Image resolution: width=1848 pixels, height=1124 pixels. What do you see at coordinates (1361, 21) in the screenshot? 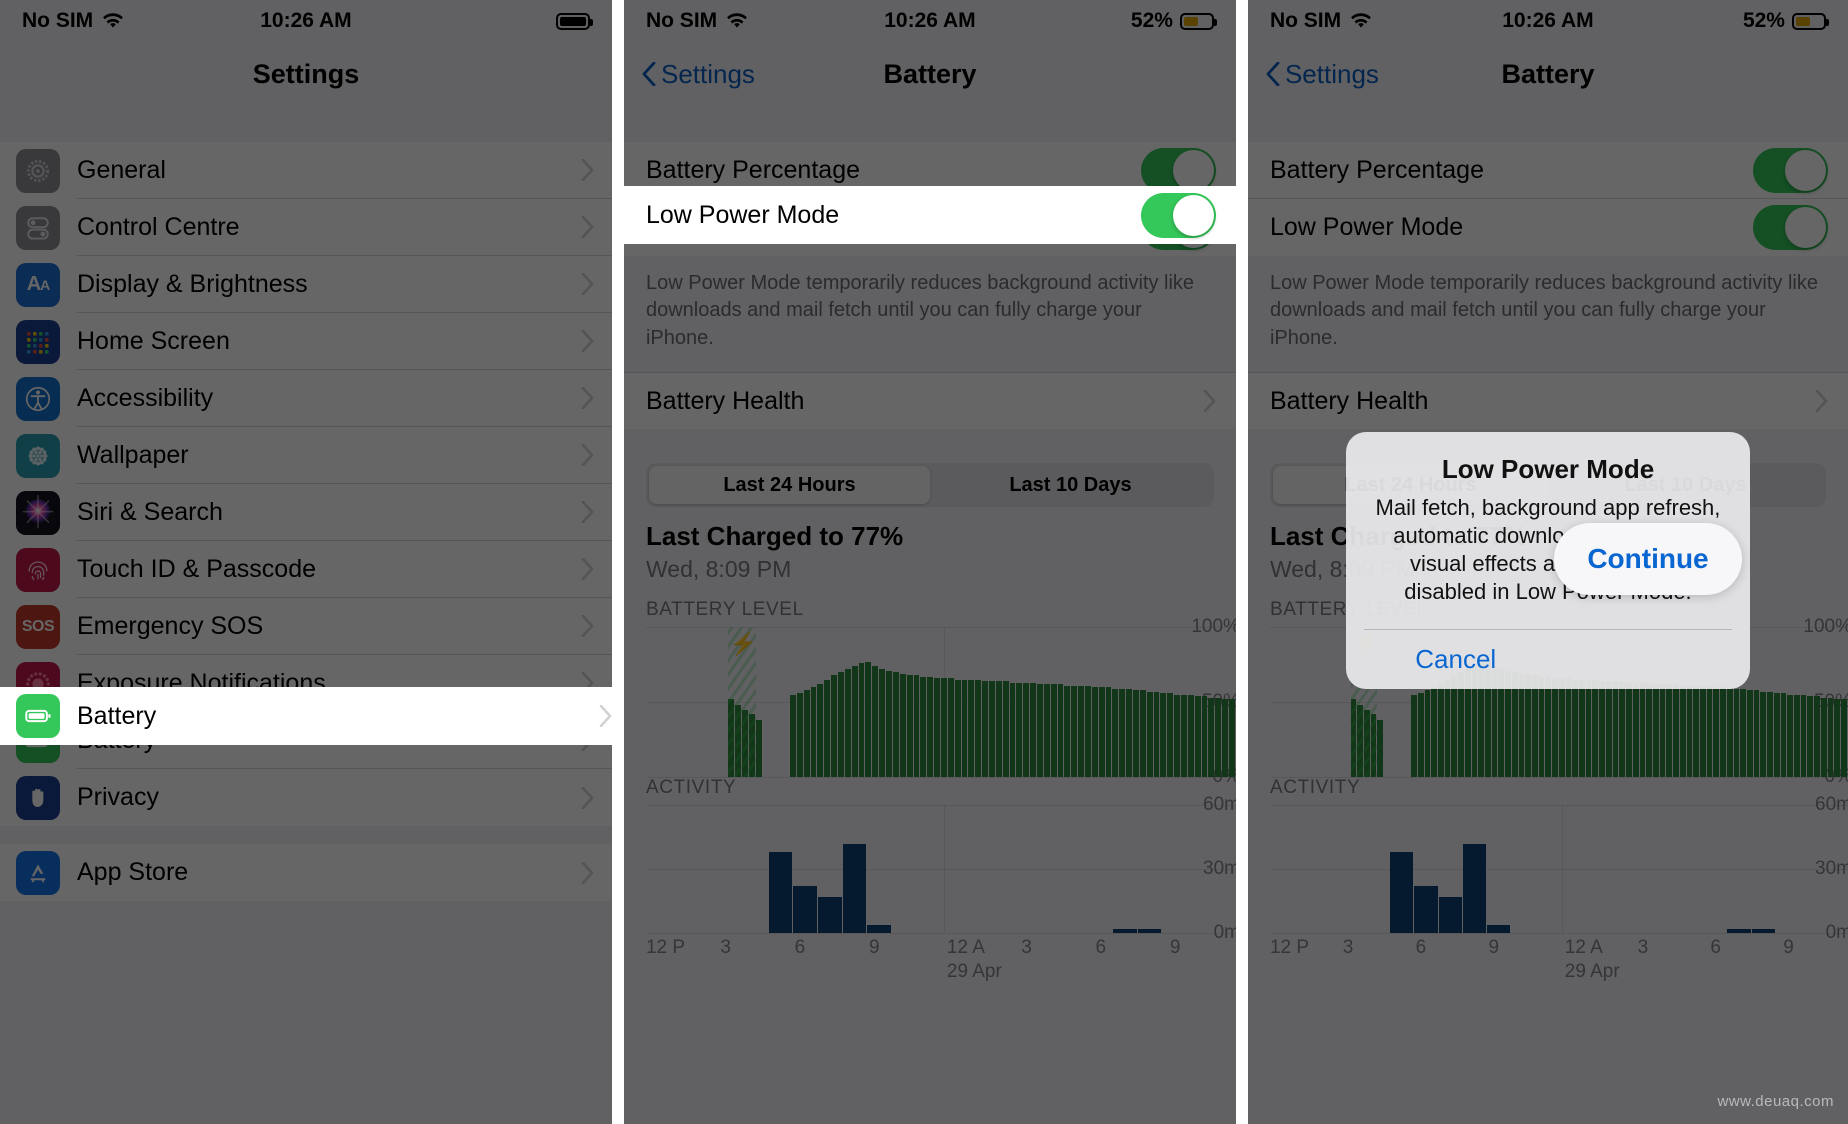
I see `status-left-3: No SIM` at bounding box center [1361, 21].